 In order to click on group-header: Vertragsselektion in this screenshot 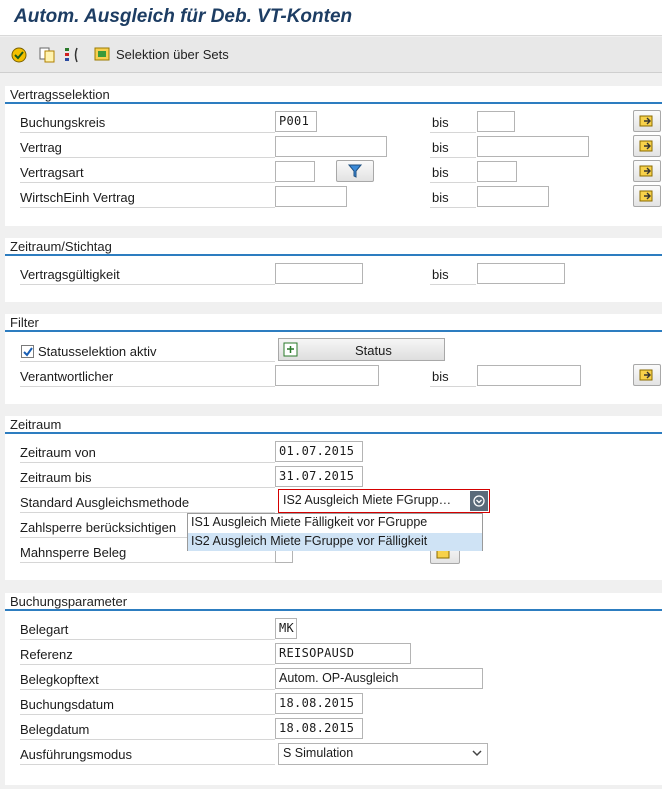, I will do `click(333, 95)`.